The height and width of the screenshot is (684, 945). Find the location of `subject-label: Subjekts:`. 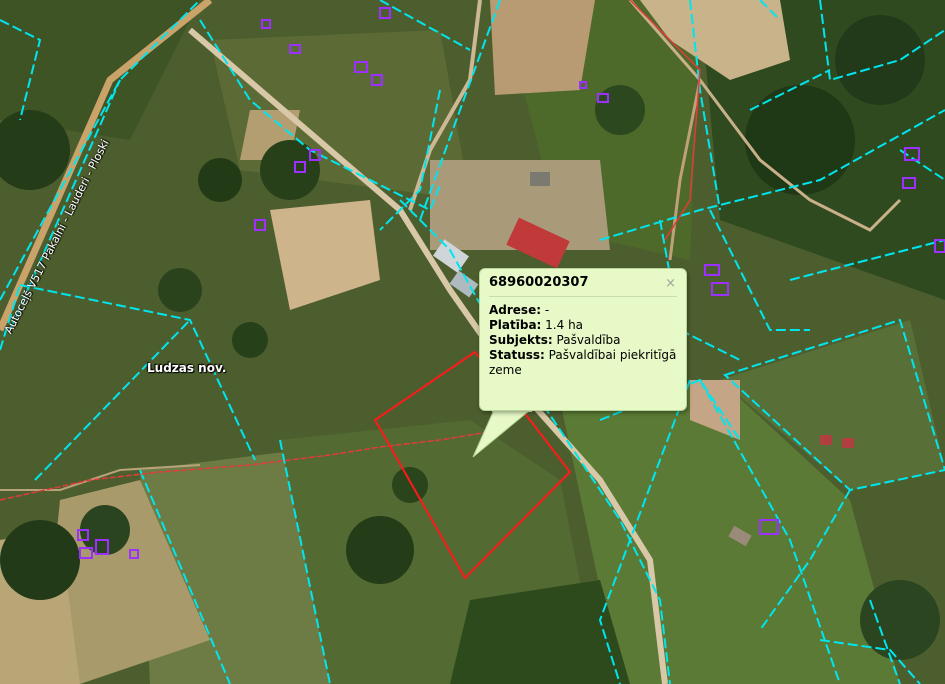

subject-label: Subjekts: is located at coordinates (521, 340).